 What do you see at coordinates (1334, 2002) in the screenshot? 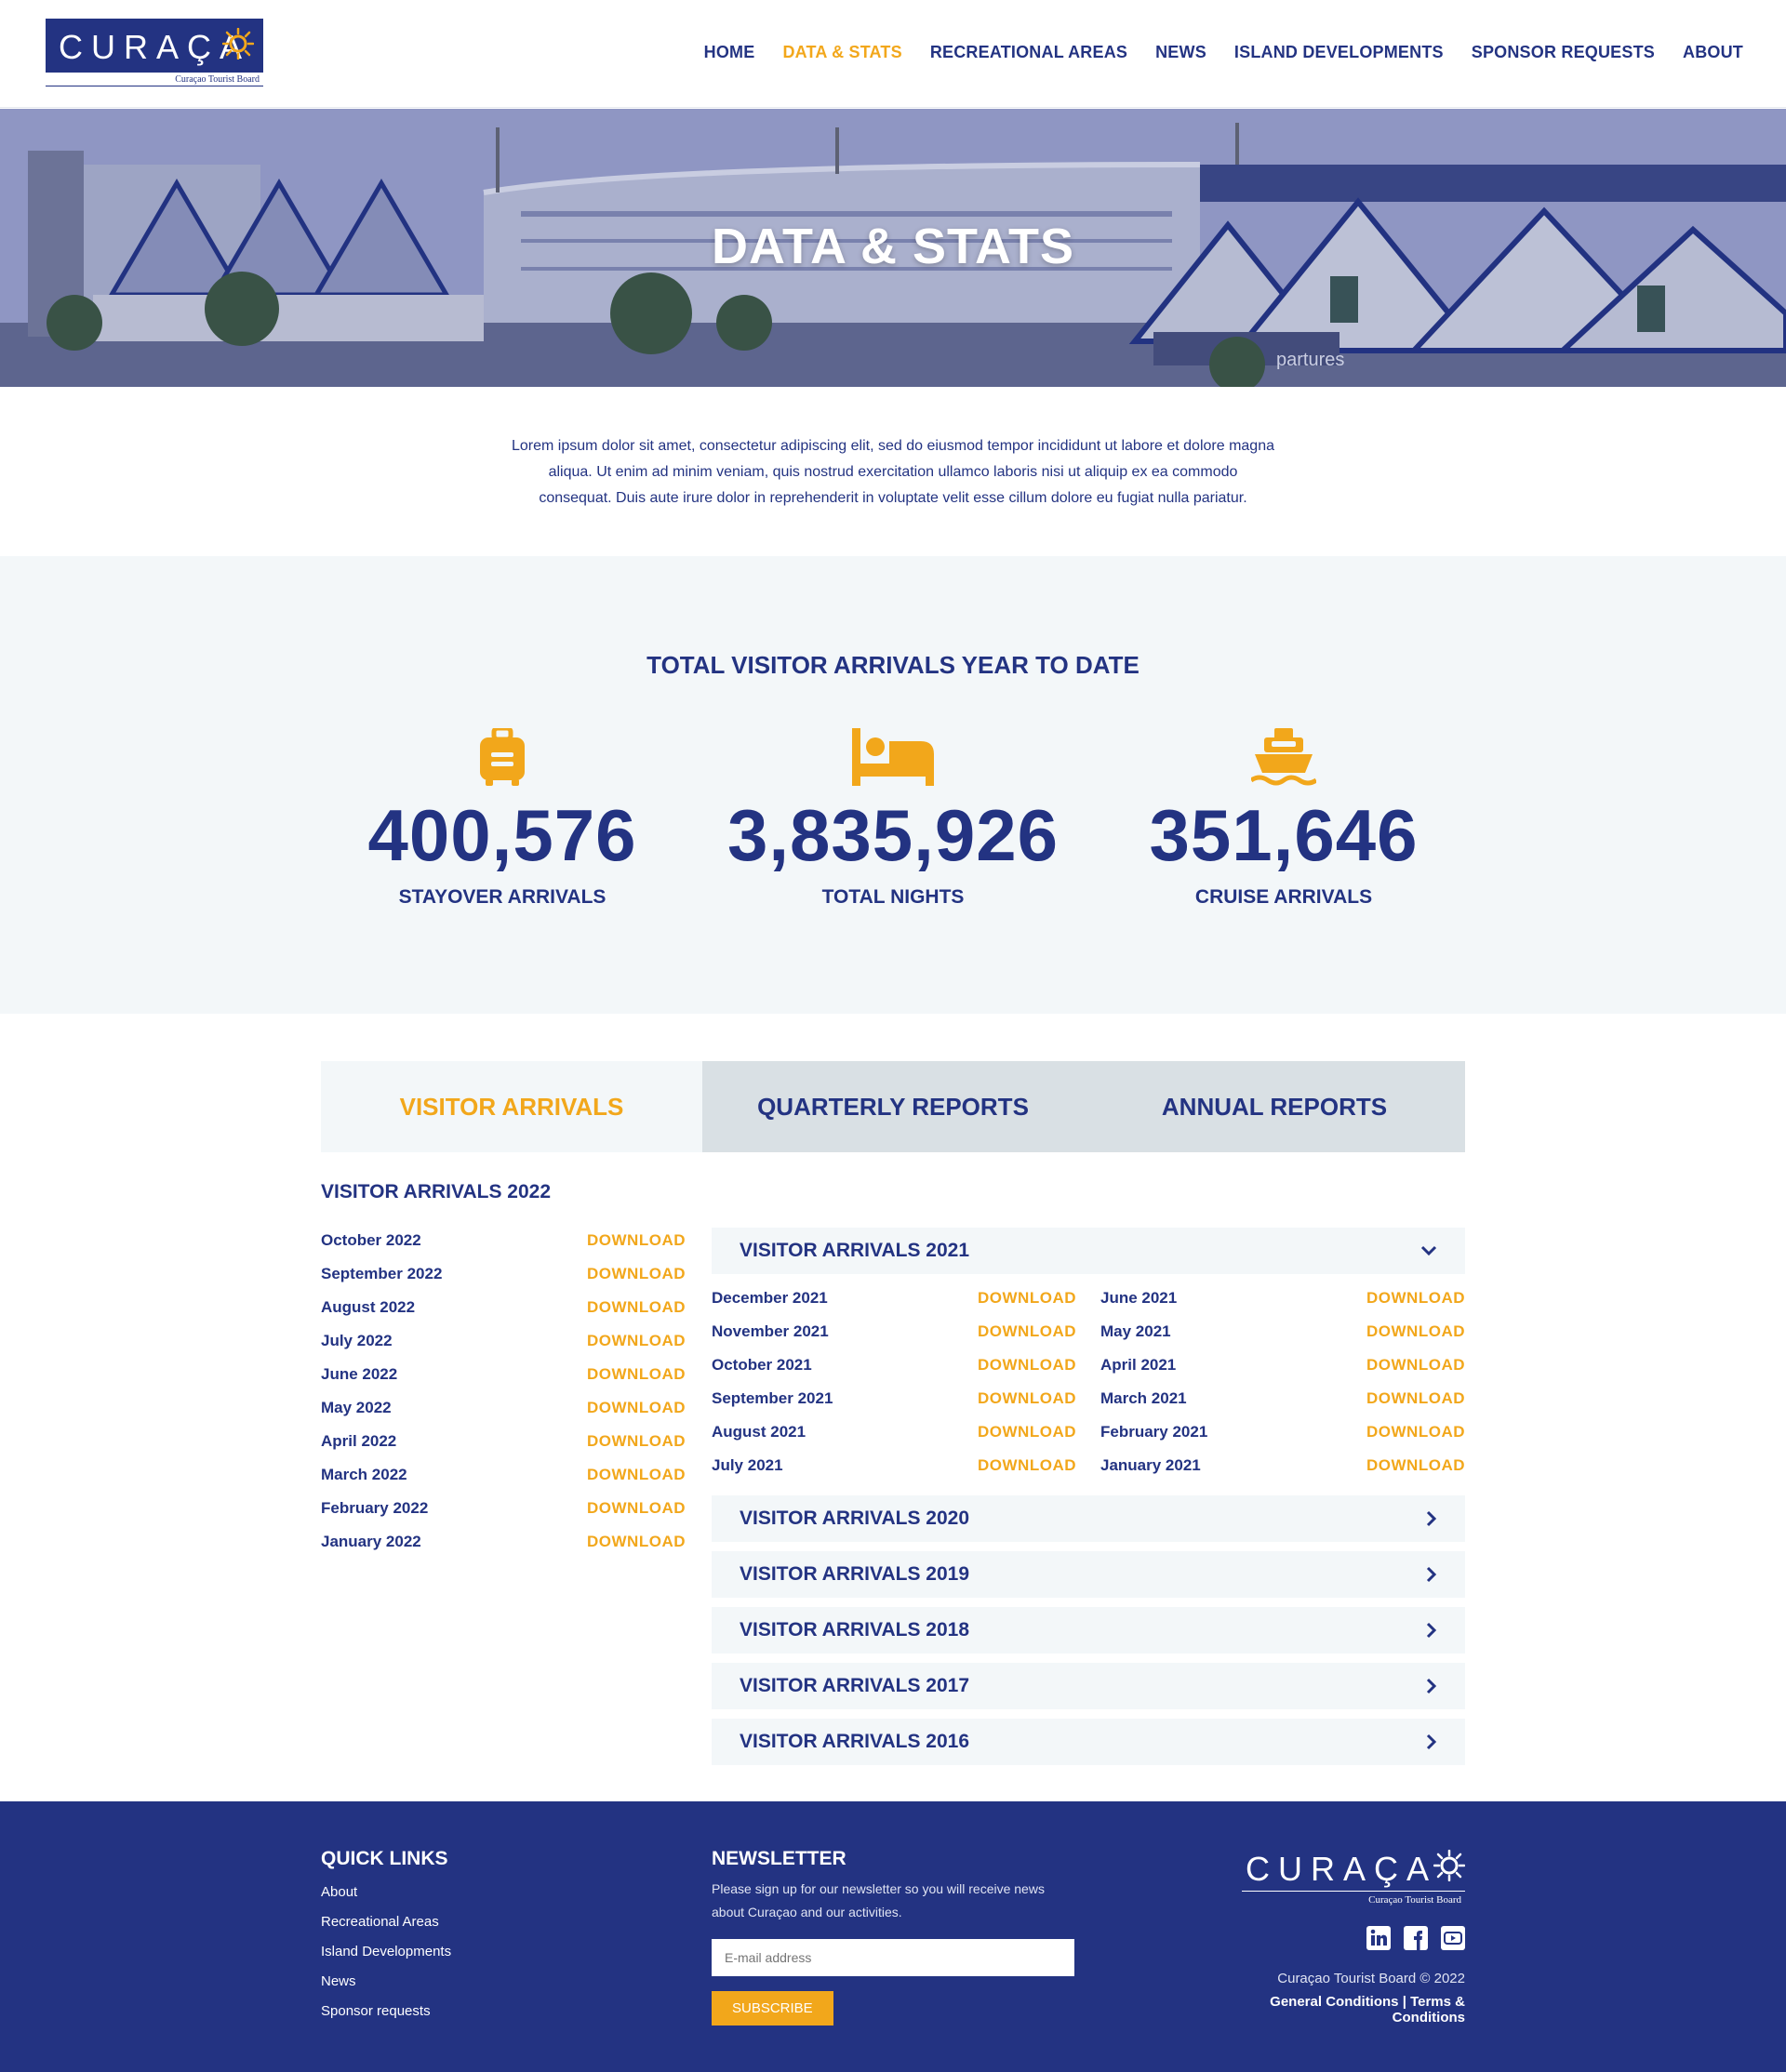
I see `general-conditions-link: General Conditions` at bounding box center [1334, 2002].